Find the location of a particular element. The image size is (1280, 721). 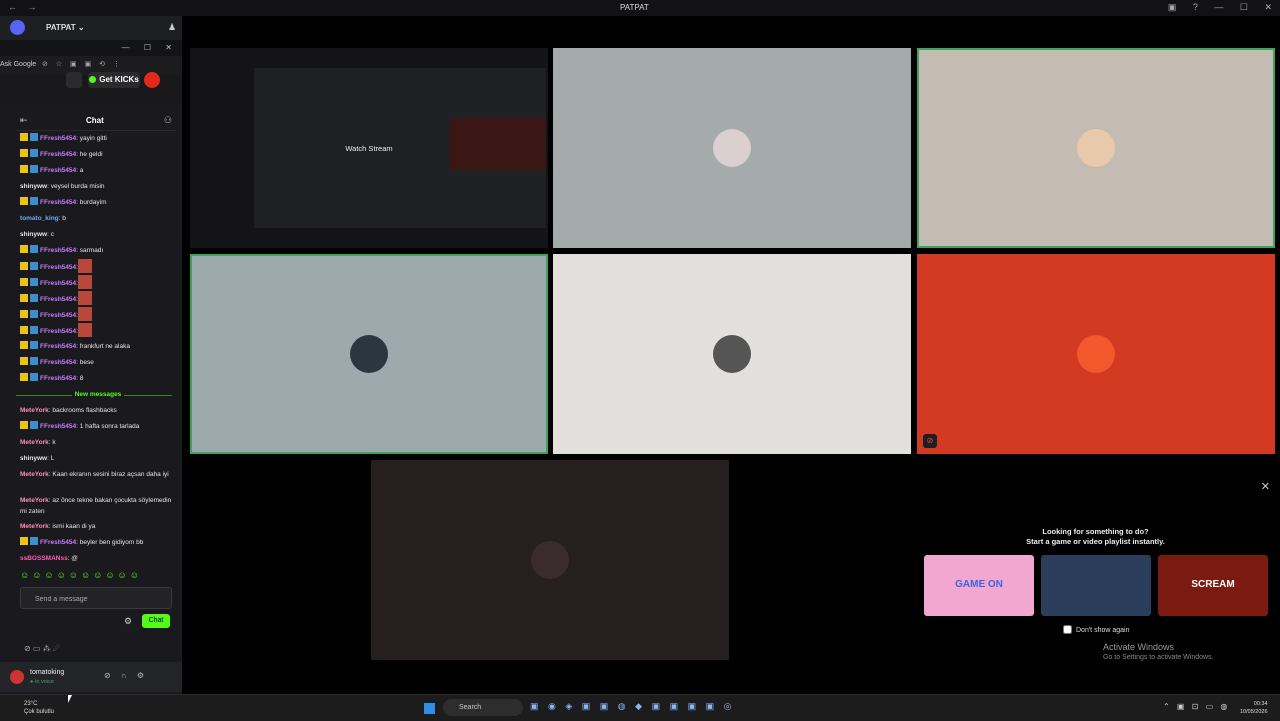

watch-stream-button: Watch Stream is located at coordinates (368, 148).